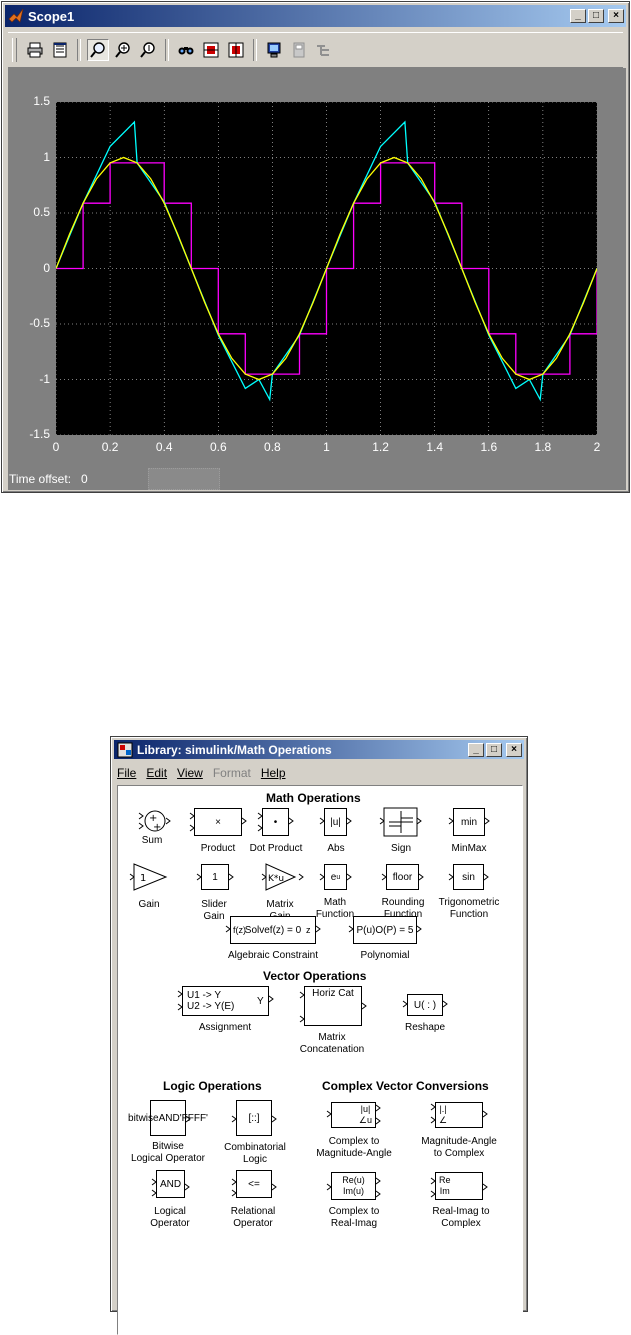 This screenshot has height=1335, width=631. I want to click on toolbar-grip, so click(14, 50).